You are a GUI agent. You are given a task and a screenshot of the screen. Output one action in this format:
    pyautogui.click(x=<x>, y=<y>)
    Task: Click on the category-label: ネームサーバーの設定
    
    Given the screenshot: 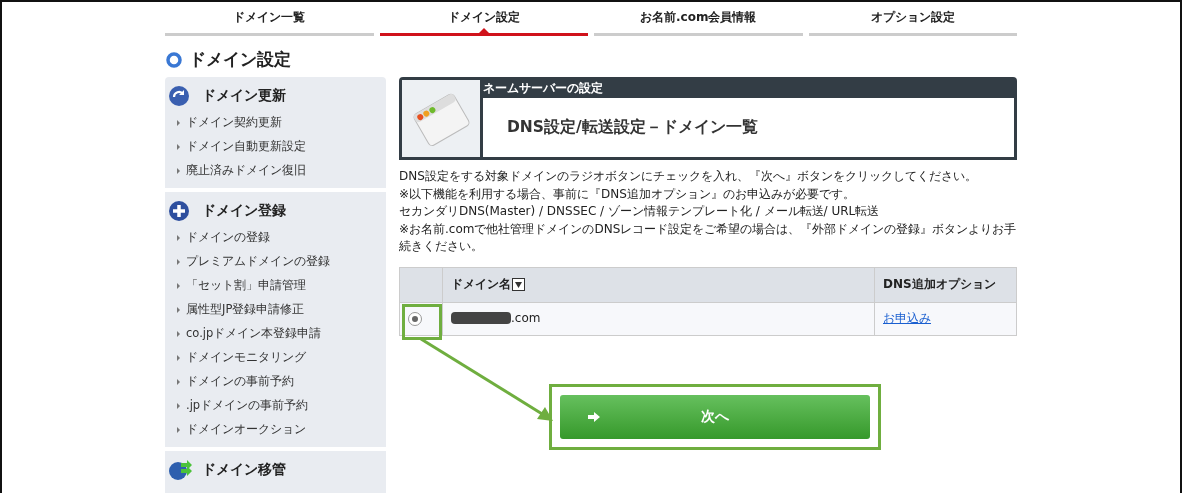 What is the action you would take?
    pyautogui.click(x=543, y=88)
    